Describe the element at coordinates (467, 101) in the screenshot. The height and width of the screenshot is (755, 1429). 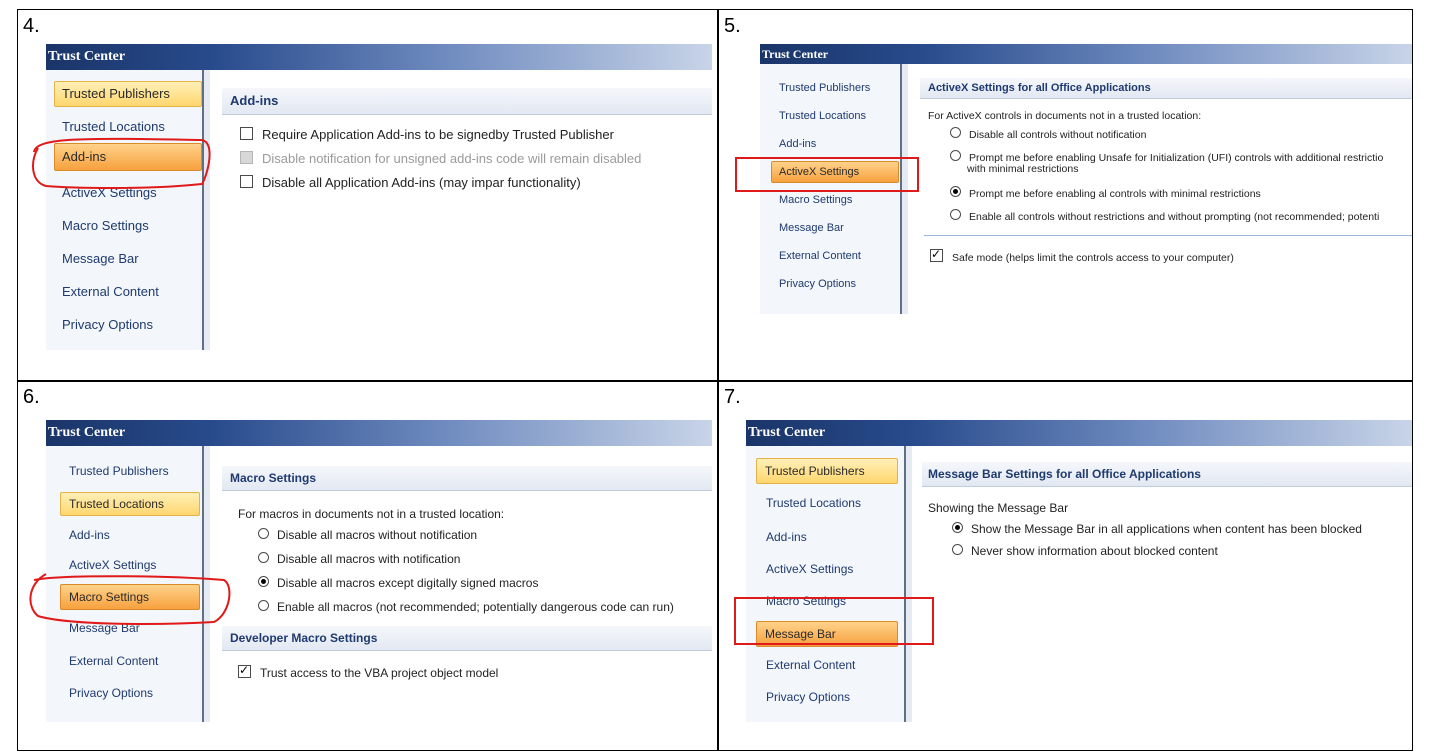
I see `section-heading: Add-ins` at that location.